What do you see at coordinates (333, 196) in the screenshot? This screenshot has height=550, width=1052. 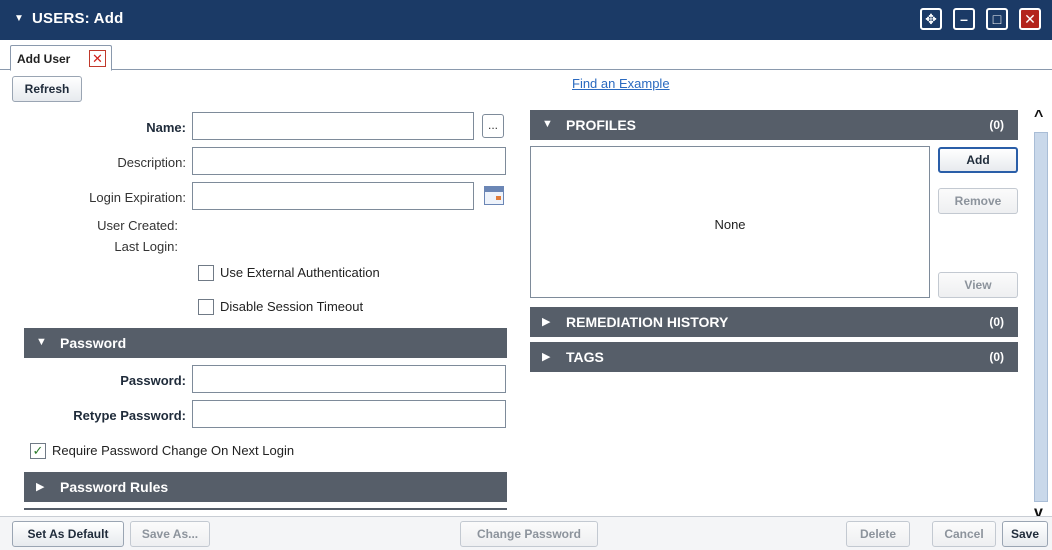 I see `login-expiration-field` at bounding box center [333, 196].